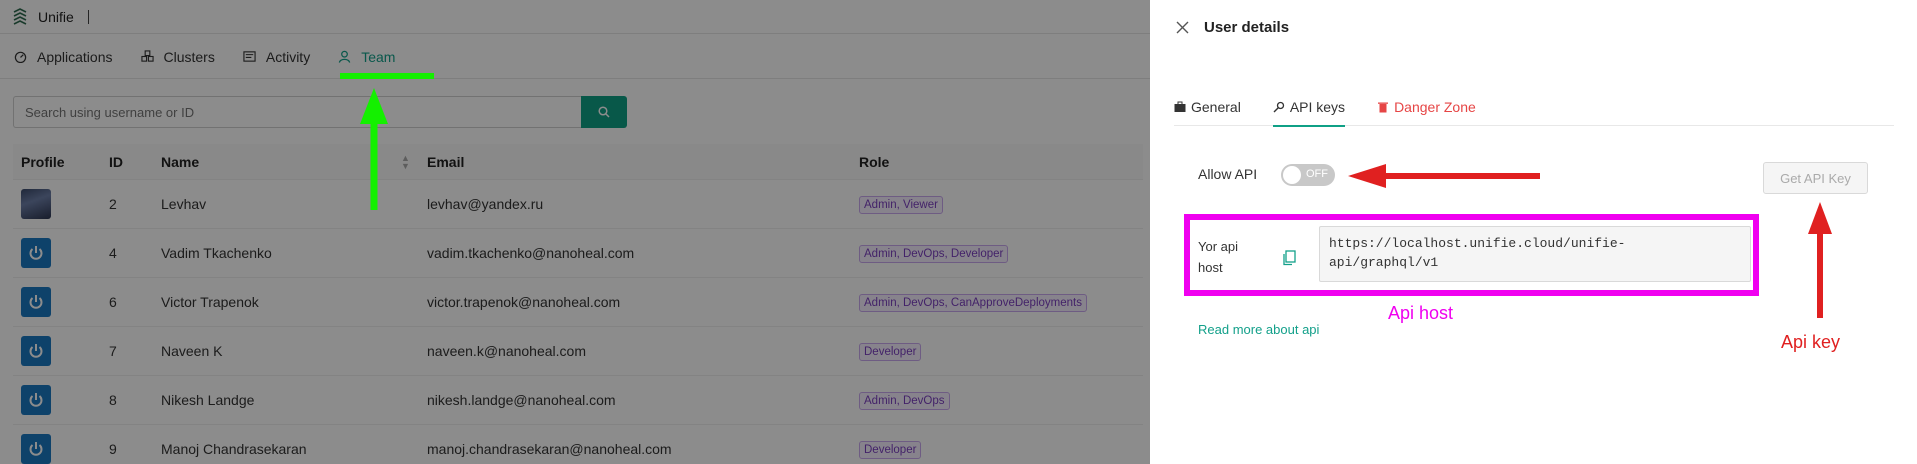 Image resolution: width=1917 pixels, height=464 pixels. What do you see at coordinates (1477, 243) in the screenshot?
I see `api-host-line1: https://localhost.unifie.cloud/unifie-` at bounding box center [1477, 243].